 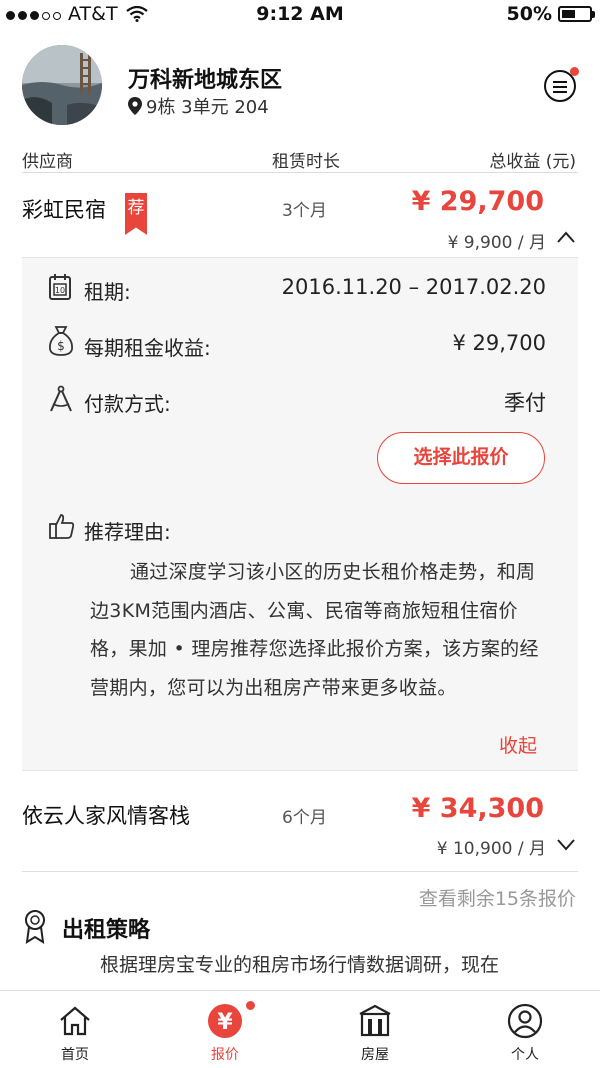 I want to click on strategy-text: 根据理房宝专业的租房市场行情数据调研，现在, so click(x=300, y=965).